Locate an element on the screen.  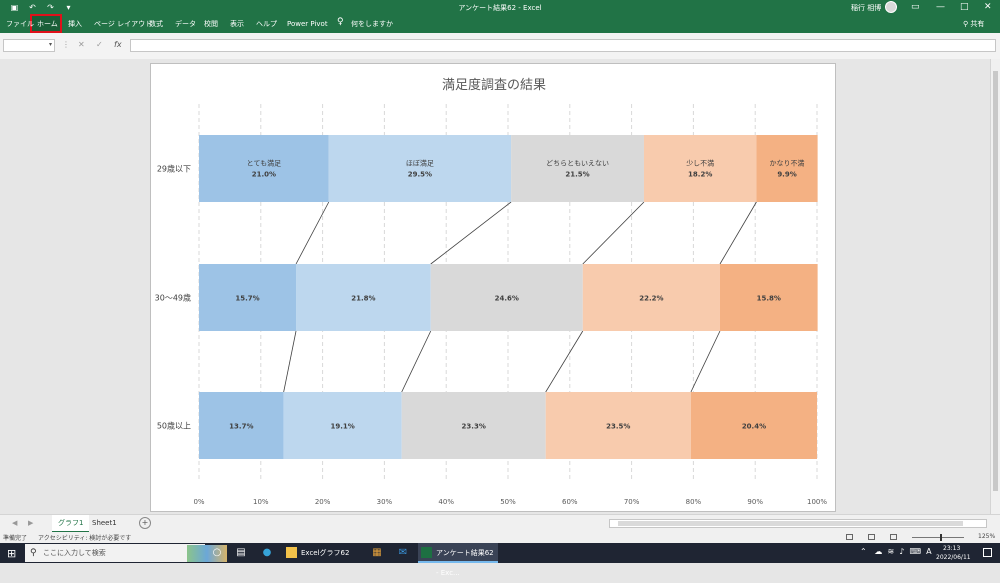
series-name-label: とても満足 is located at coordinates (264, 164).